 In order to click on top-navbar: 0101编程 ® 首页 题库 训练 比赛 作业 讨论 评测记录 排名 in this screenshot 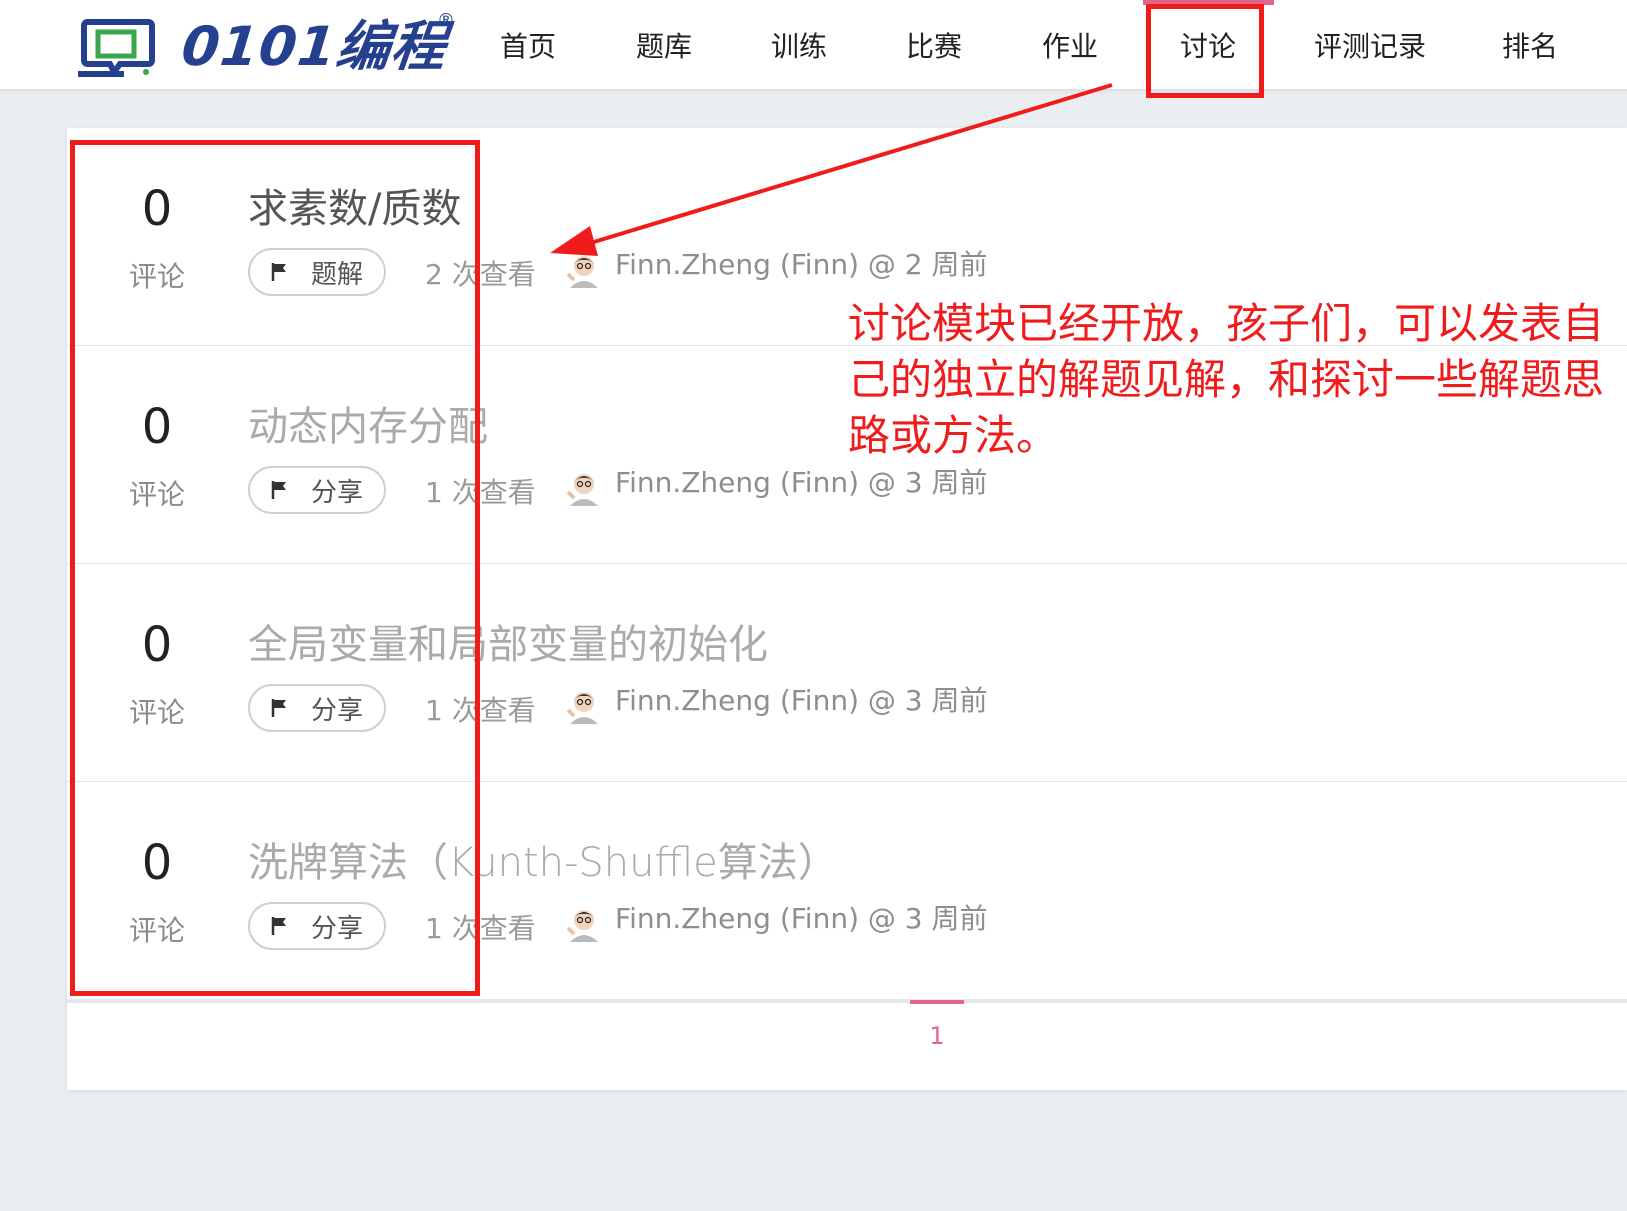, I will do `click(813, 45)`.